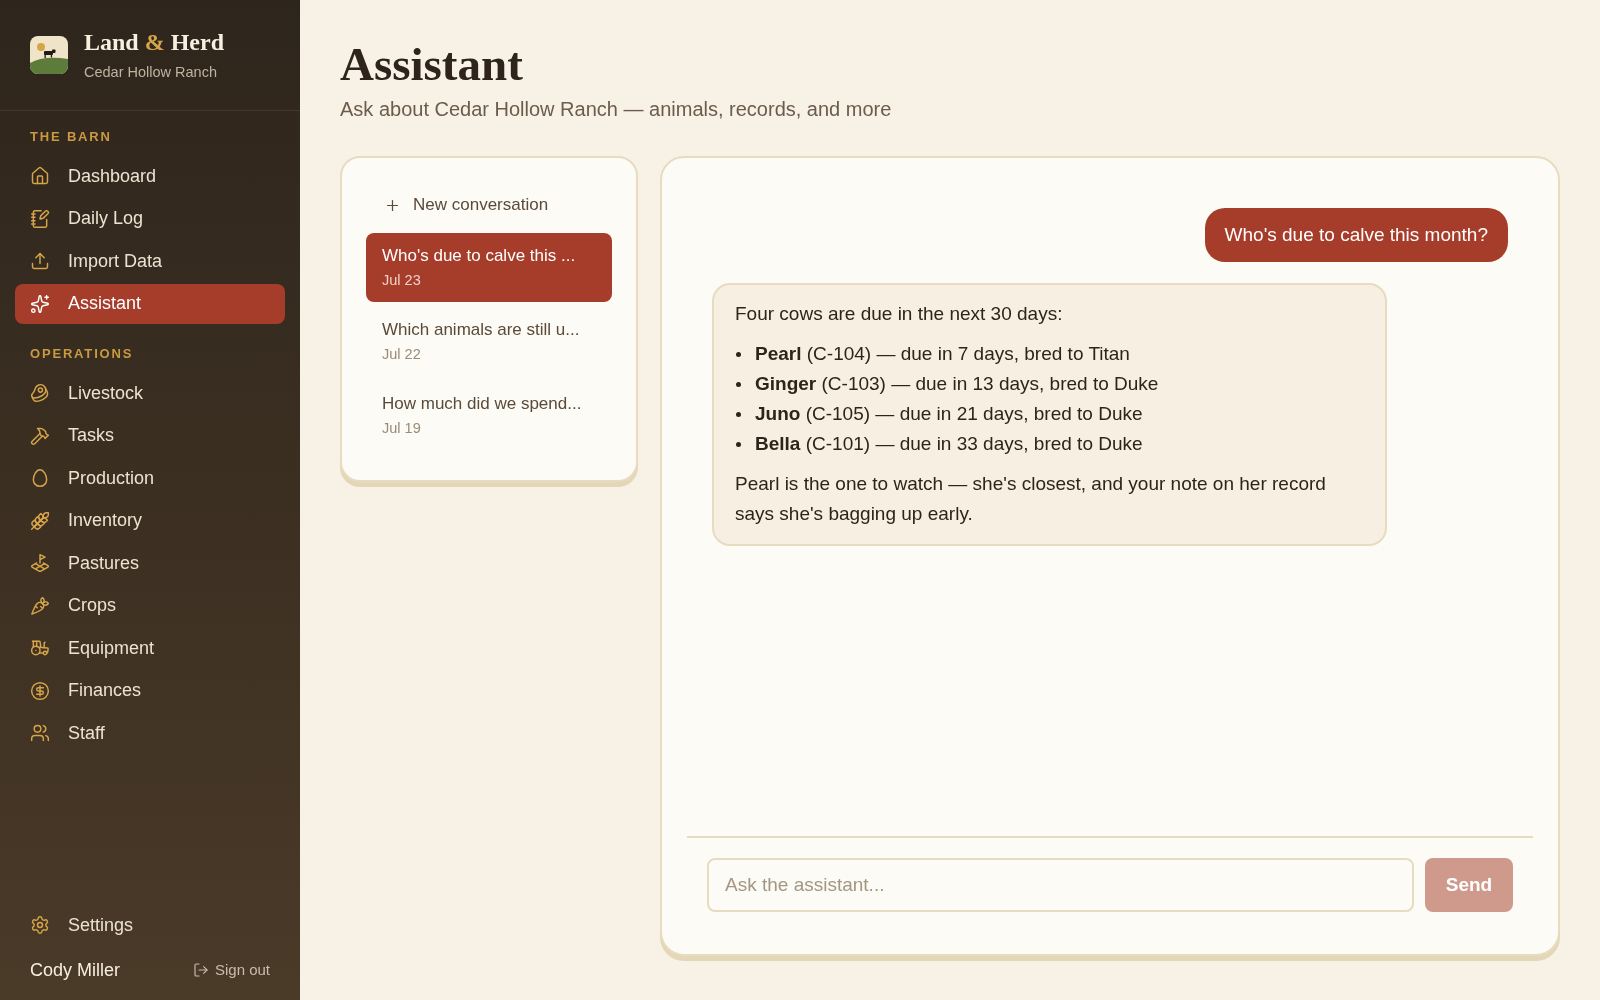 The height and width of the screenshot is (1000, 1600). What do you see at coordinates (150, 393) in the screenshot?
I see `sidebar-item: Livestock` at bounding box center [150, 393].